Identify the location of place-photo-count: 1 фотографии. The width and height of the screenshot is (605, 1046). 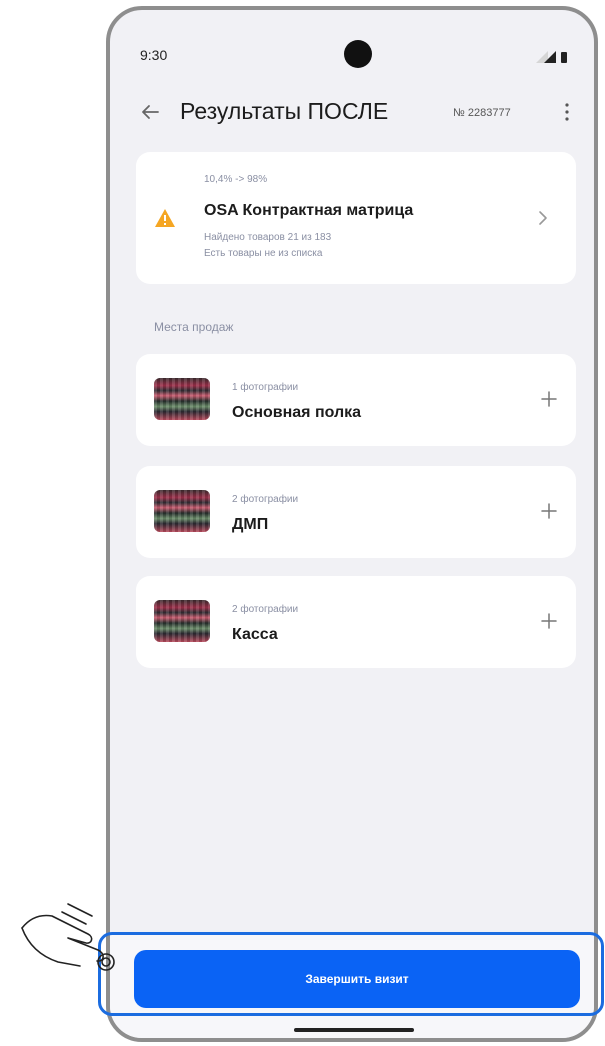
(265, 387).